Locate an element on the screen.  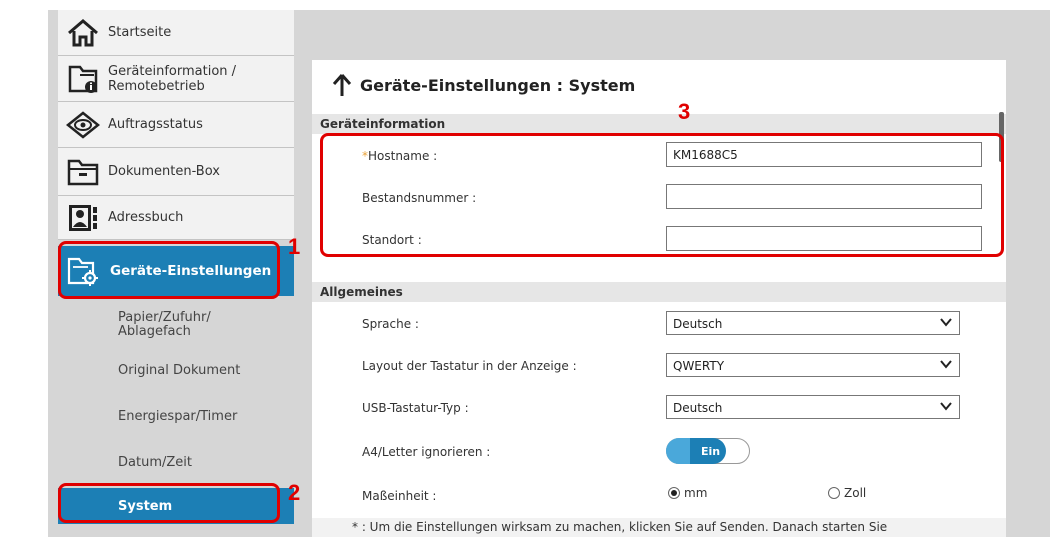
arrow-up-icon is located at coordinates (342, 85).